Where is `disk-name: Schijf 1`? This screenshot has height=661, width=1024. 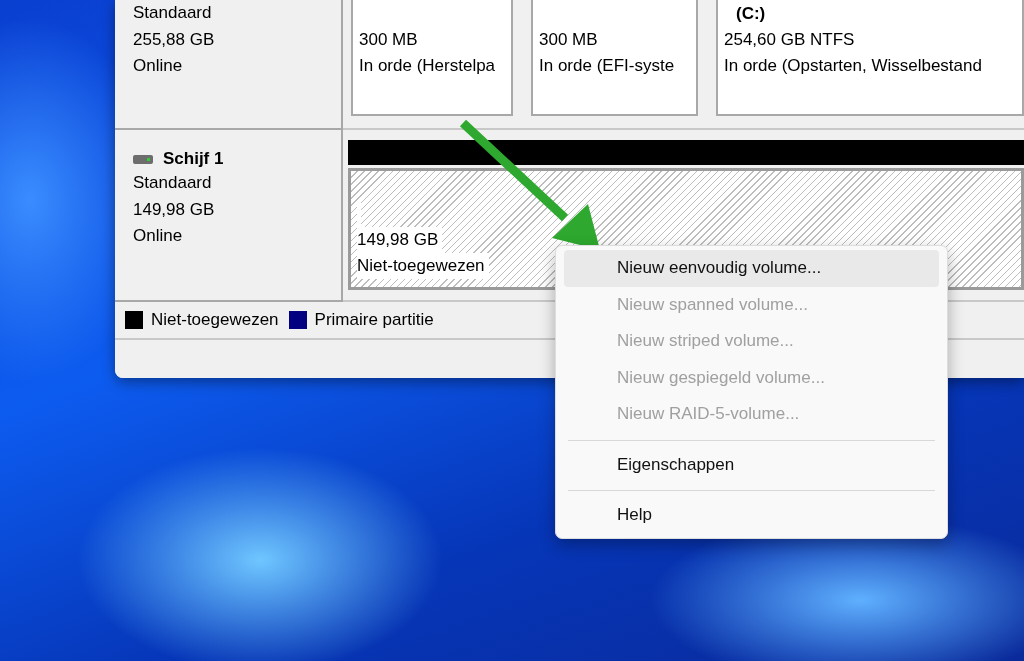 disk-name: Schijf 1 is located at coordinates (193, 159).